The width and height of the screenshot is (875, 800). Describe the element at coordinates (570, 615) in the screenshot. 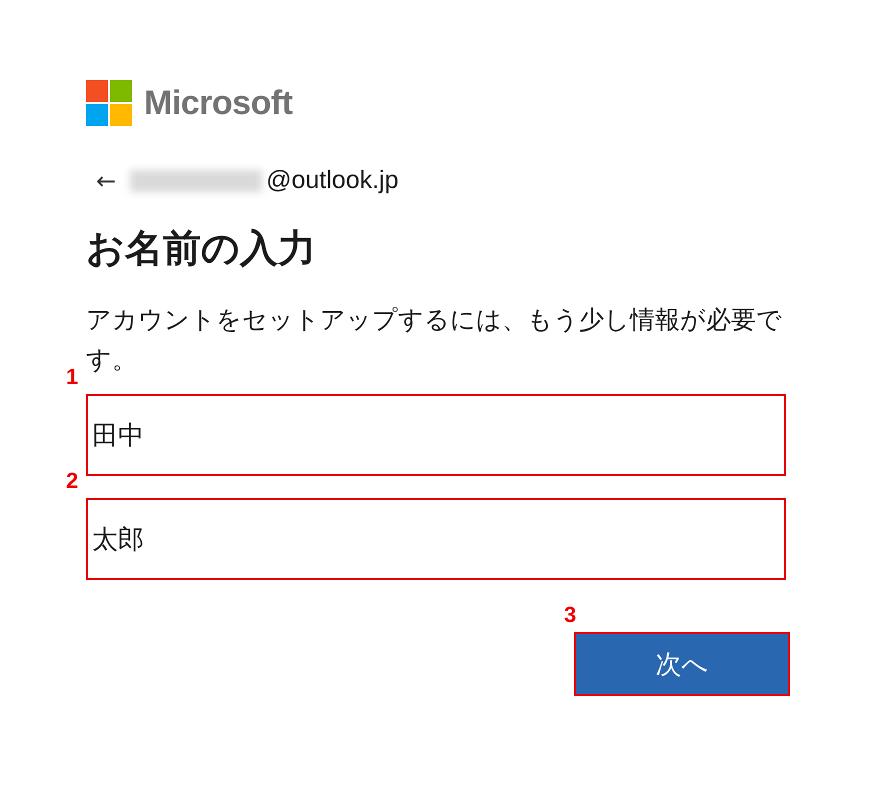

I see `step-number: 3` at that location.